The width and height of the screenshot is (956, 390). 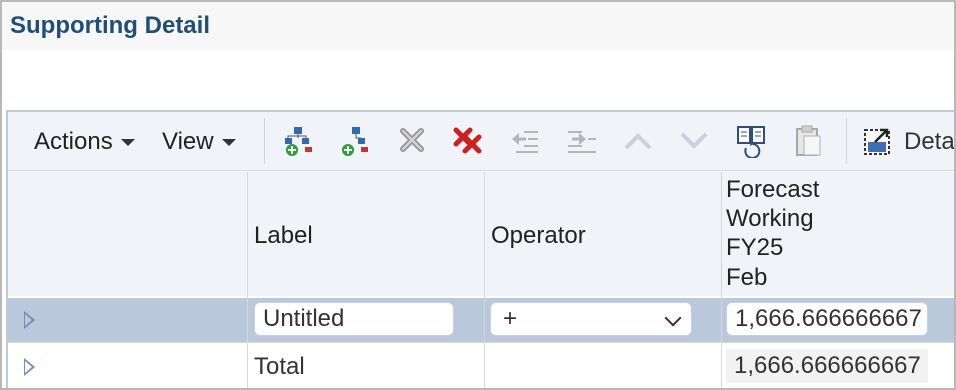 I want to click on duplicate-row-icon, so click(x=752, y=141).